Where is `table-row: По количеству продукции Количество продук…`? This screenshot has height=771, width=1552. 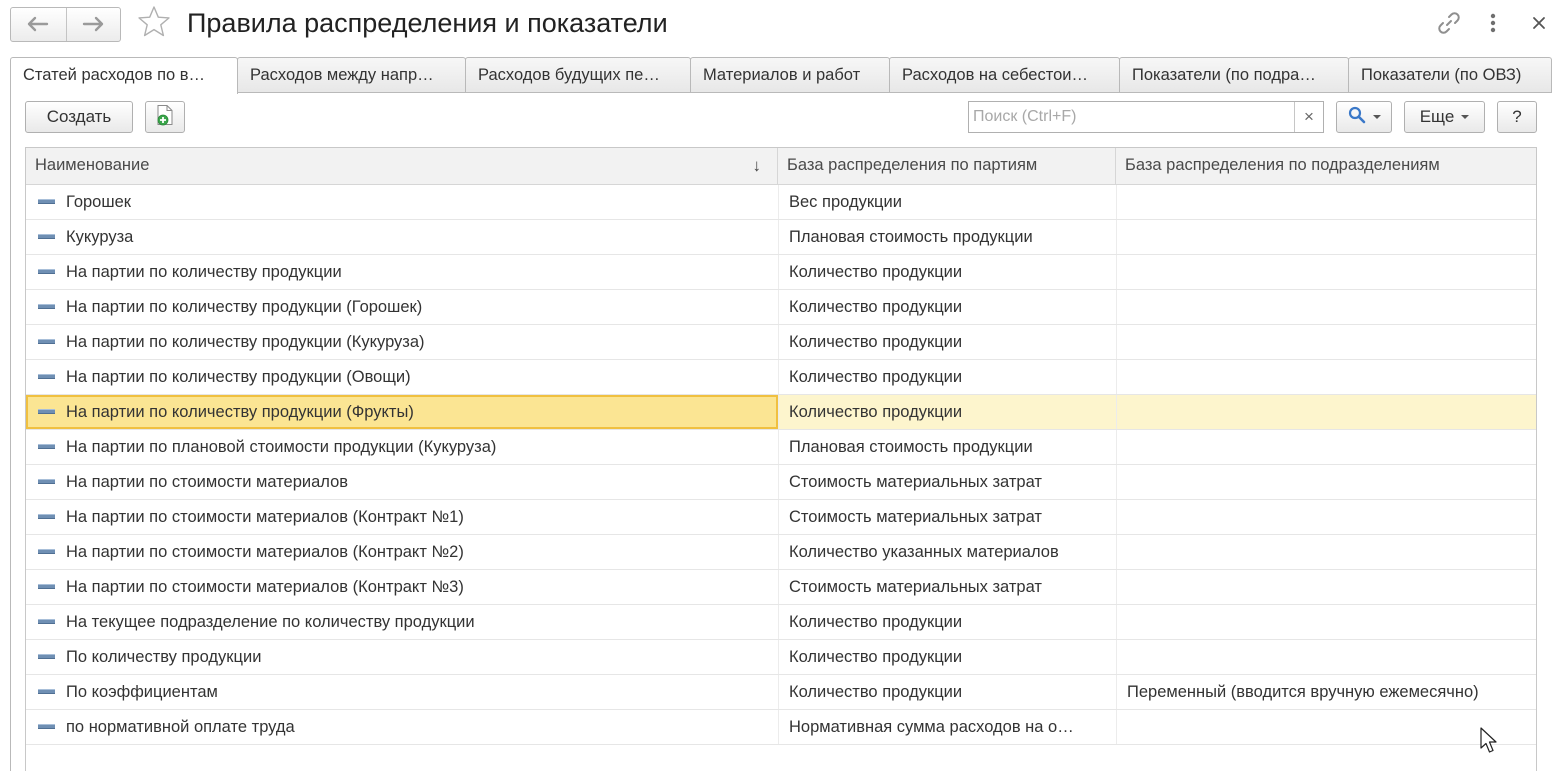
table-row: По количеству продукции Количество продук… is located at coordinates (781, 657).